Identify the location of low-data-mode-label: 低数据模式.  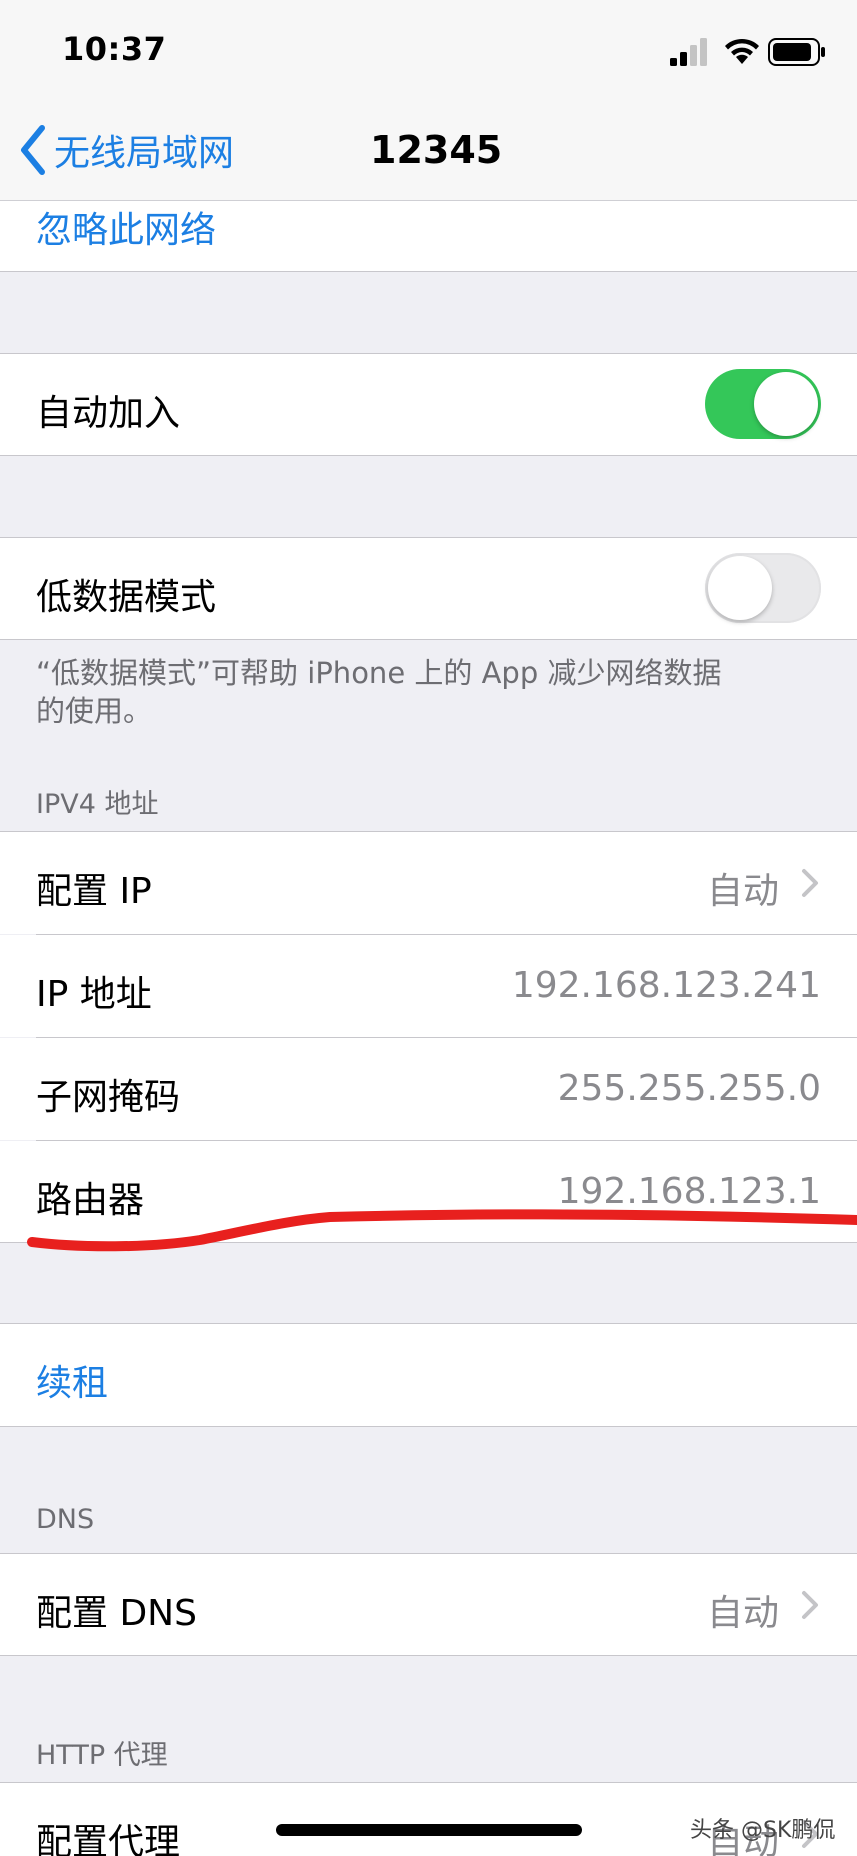
(126, 597).